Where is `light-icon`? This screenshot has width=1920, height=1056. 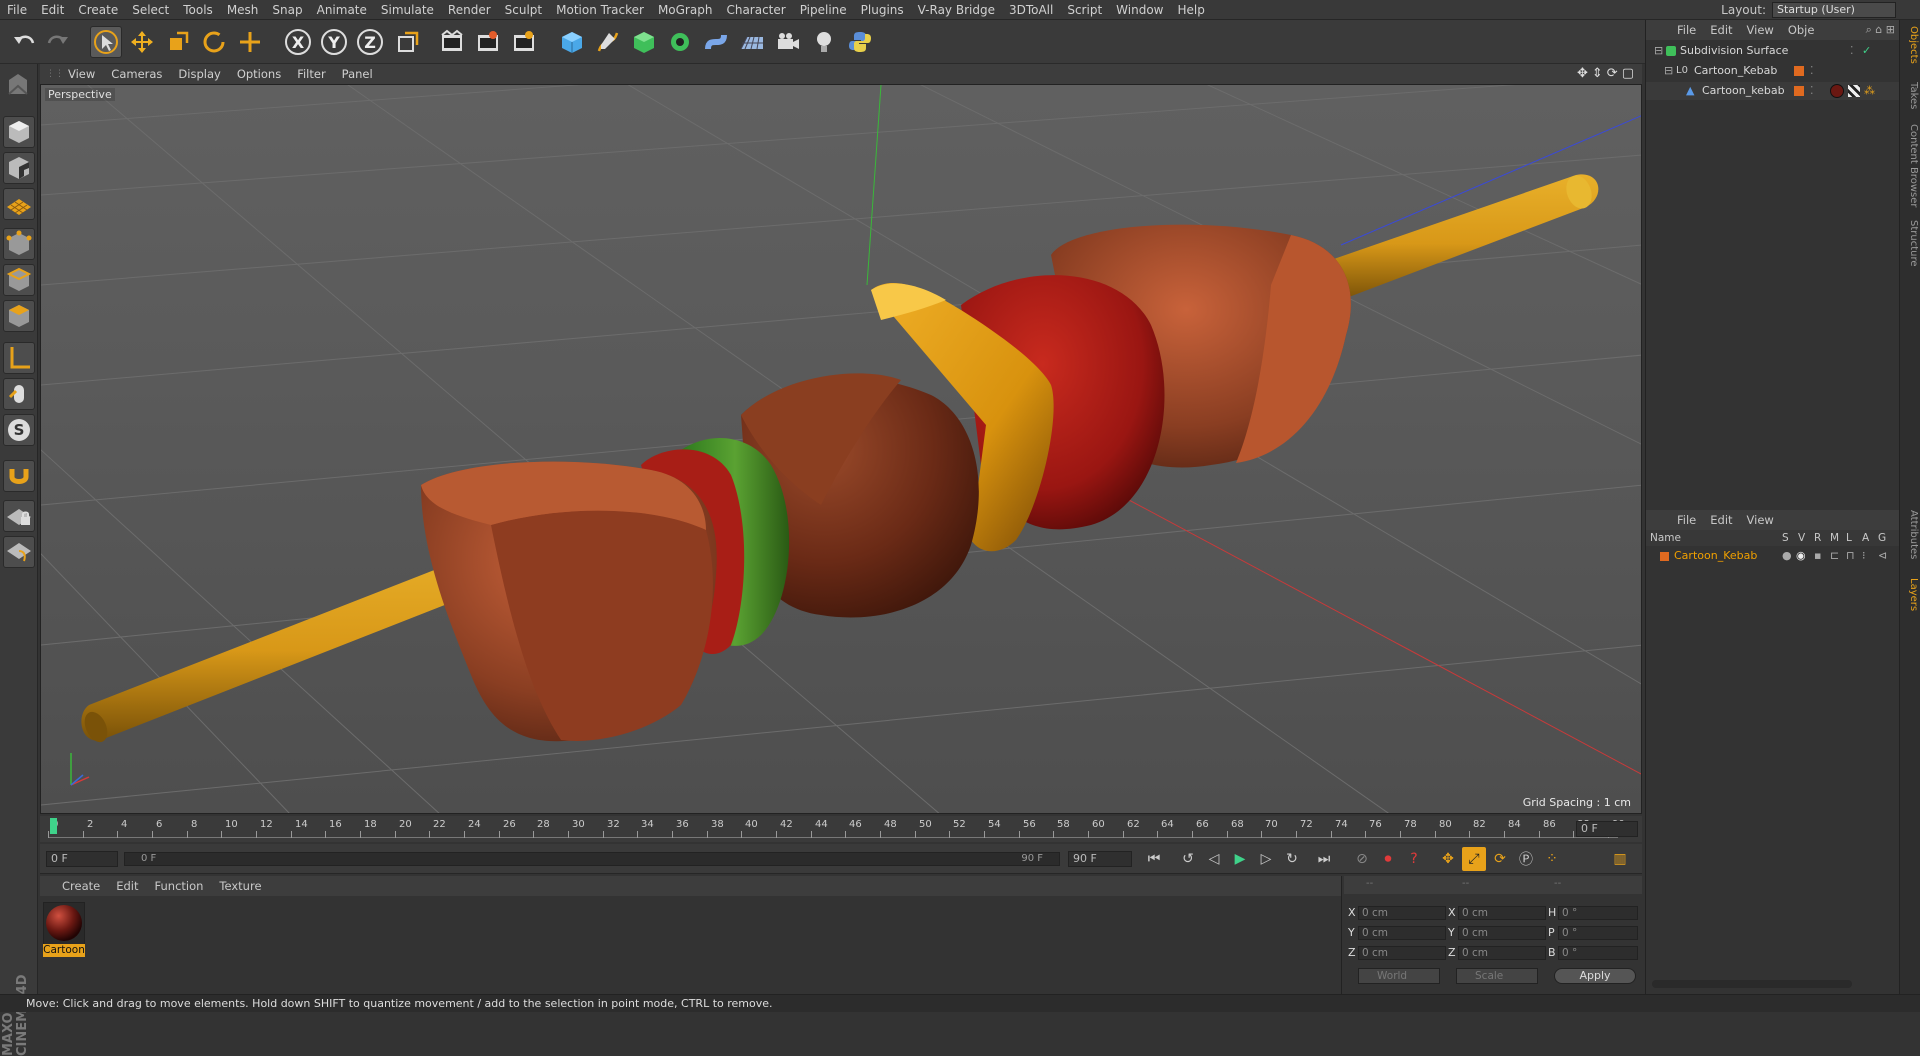
light-icon is located at coordinates (824, 42).